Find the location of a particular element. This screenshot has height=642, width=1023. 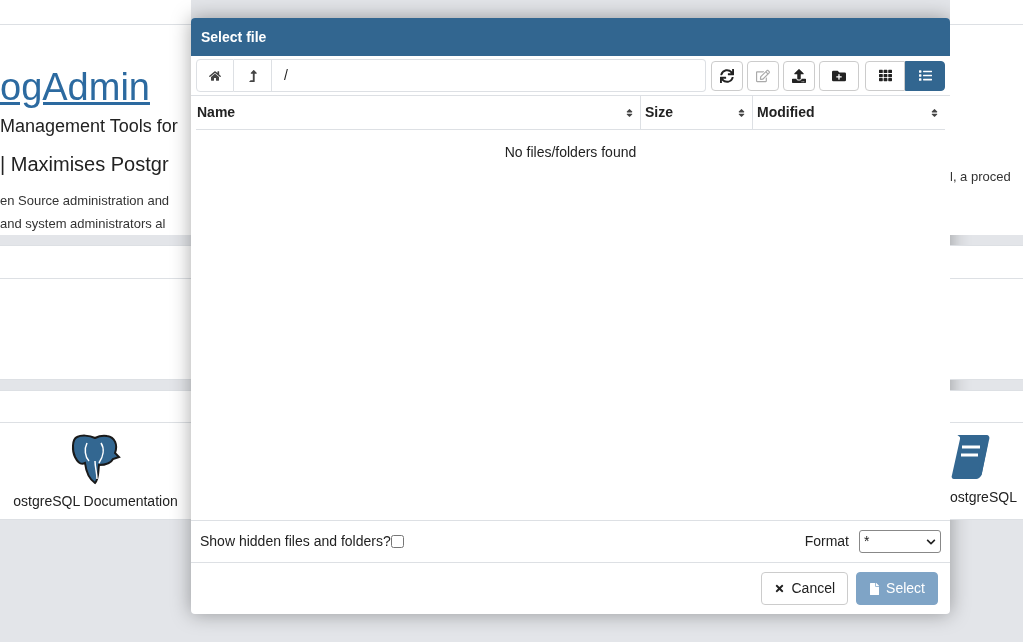

grid-view-button is located at coordinates (885, 75).